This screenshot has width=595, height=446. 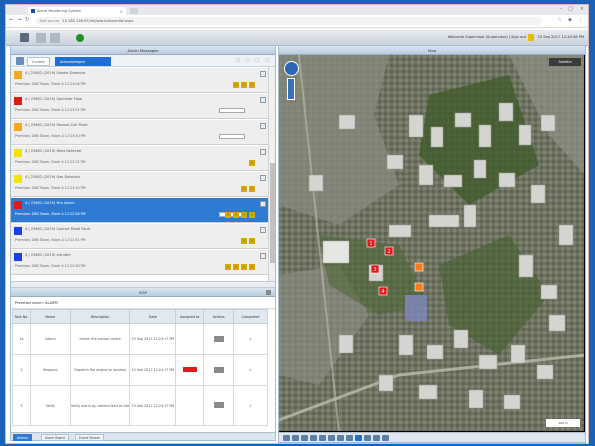 I want to click on scrollbar-thumb, so click(x=272, y=213).